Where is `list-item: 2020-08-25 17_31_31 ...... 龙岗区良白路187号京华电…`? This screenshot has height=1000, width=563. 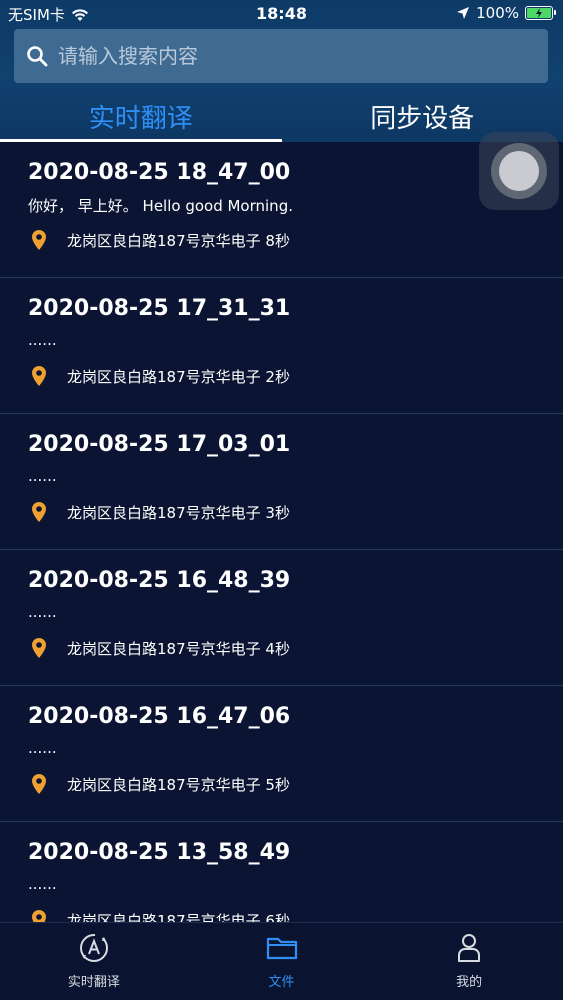
list-item: 2020-08-25 17_31_31 ...... 龙岗区良白路187号京华电… is located at coordinates (281, 346).